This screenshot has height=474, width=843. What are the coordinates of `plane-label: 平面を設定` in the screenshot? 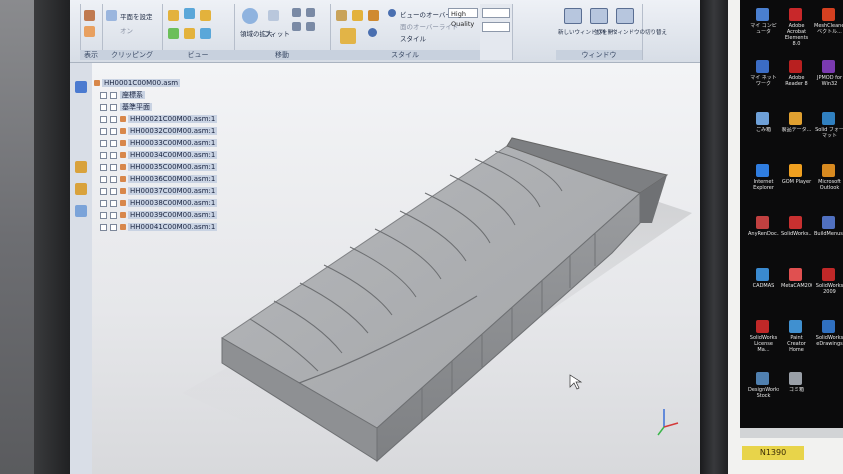 It's located at (136, 16).